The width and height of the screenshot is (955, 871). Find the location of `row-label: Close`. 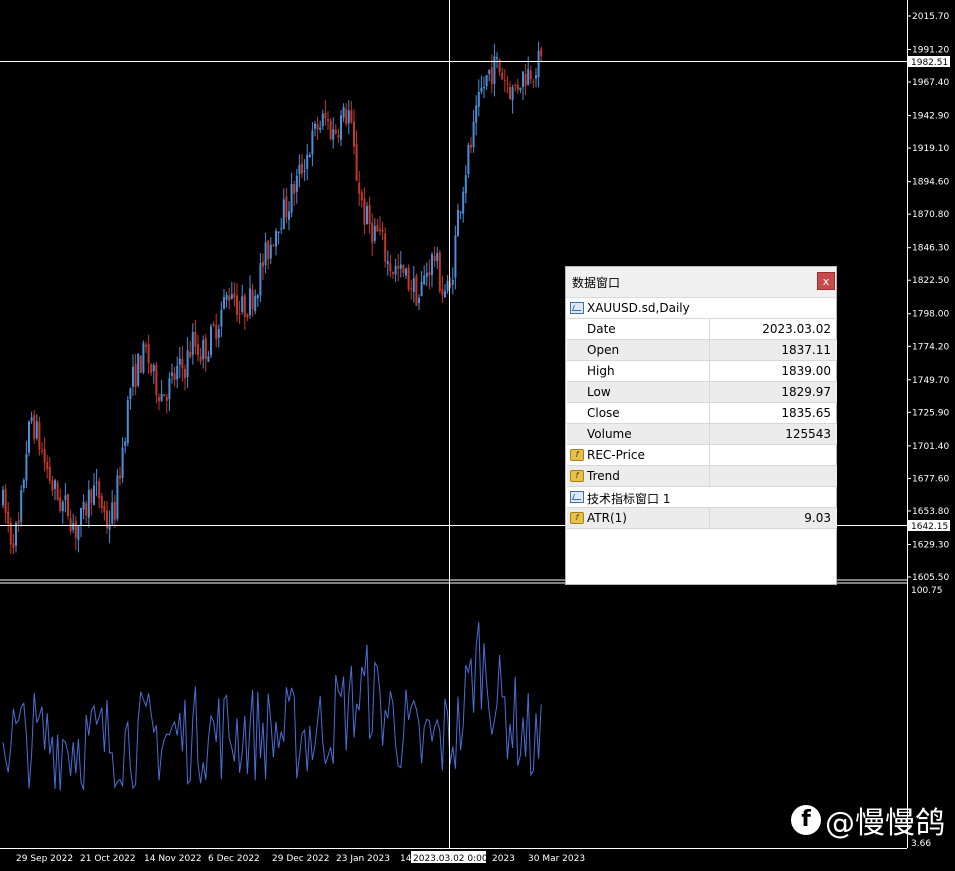

row-label: Close is located at coordinates (603, 413).